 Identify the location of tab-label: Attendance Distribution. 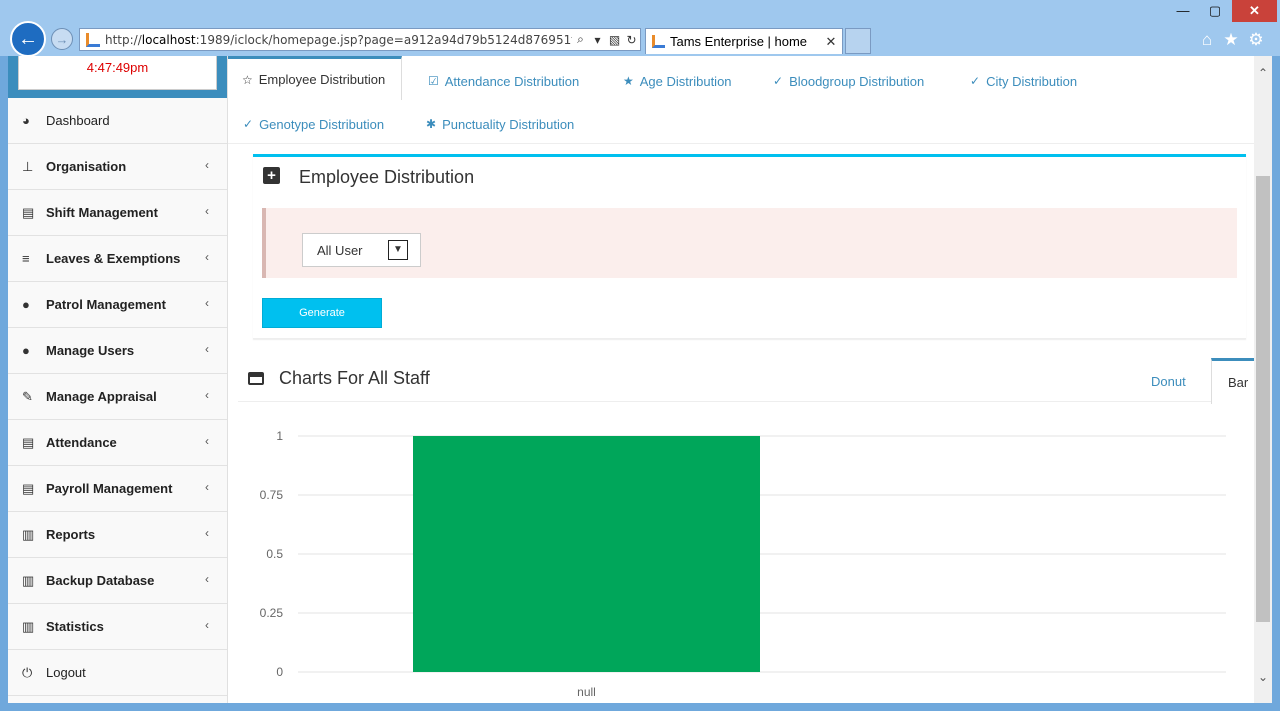
(512, 81).